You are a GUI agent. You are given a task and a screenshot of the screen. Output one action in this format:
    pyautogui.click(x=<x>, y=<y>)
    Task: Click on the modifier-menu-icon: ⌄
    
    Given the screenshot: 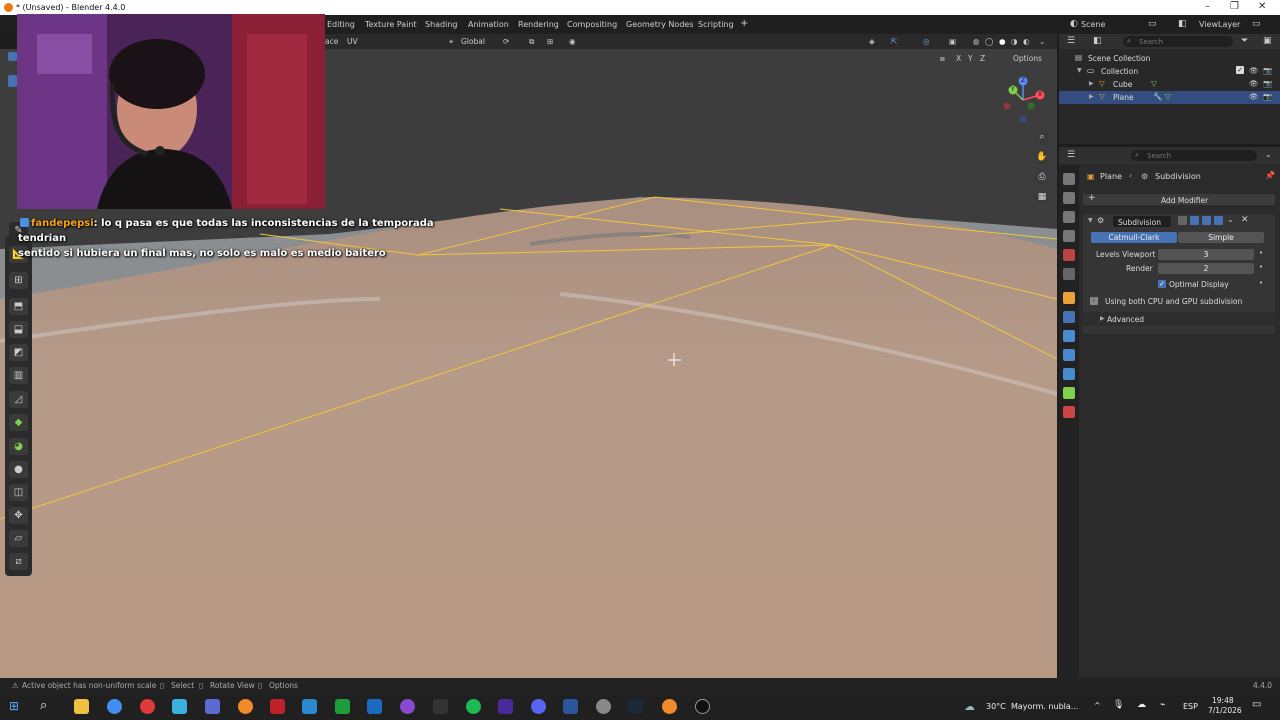 What is the action you would take?
    pyautogui.click(x=1230, y=219)
    